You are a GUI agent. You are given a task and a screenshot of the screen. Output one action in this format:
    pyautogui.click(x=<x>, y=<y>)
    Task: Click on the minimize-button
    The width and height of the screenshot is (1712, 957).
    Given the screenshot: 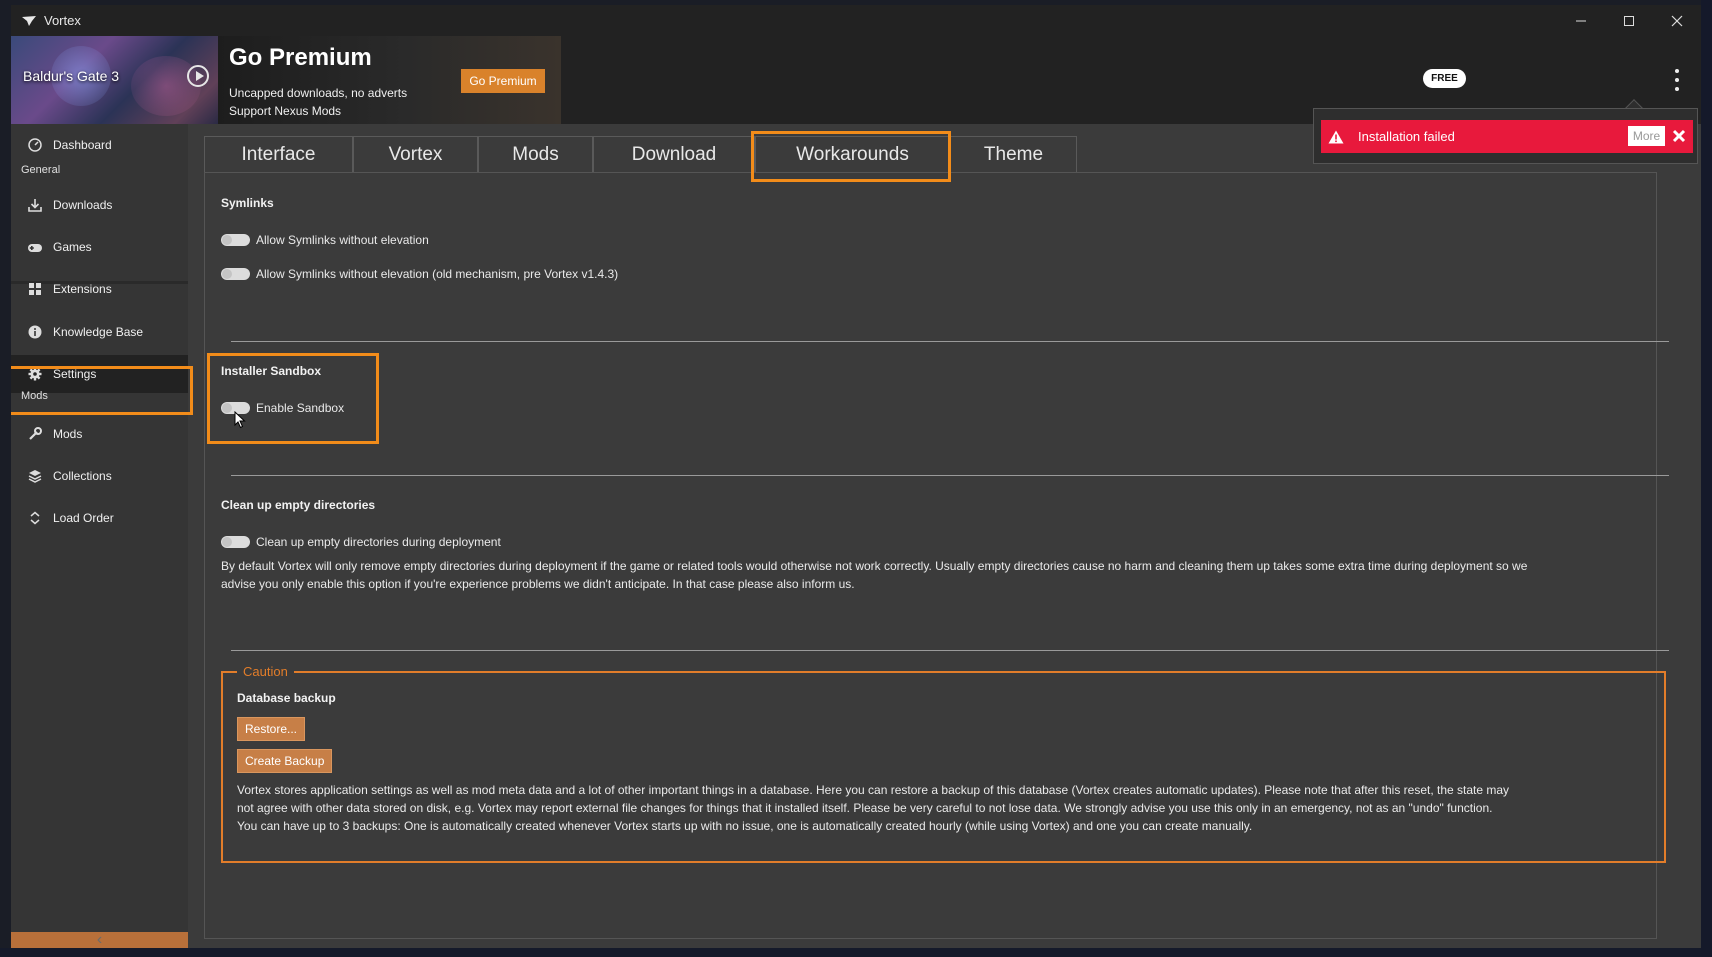 What is the action you would take?
    pyautogui.click(x=1581, y=20)
    